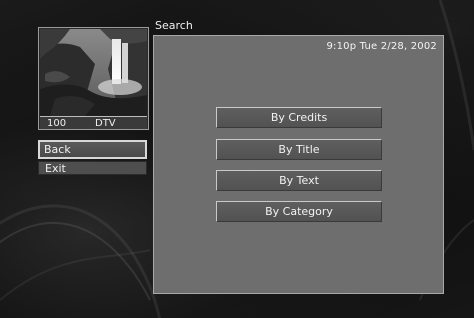 This screenshot has height=318, width=474. What do you see at coordinates (57, 123) in the screenshot?
I see `channel-number: 100` at bounding box center [57, 123].